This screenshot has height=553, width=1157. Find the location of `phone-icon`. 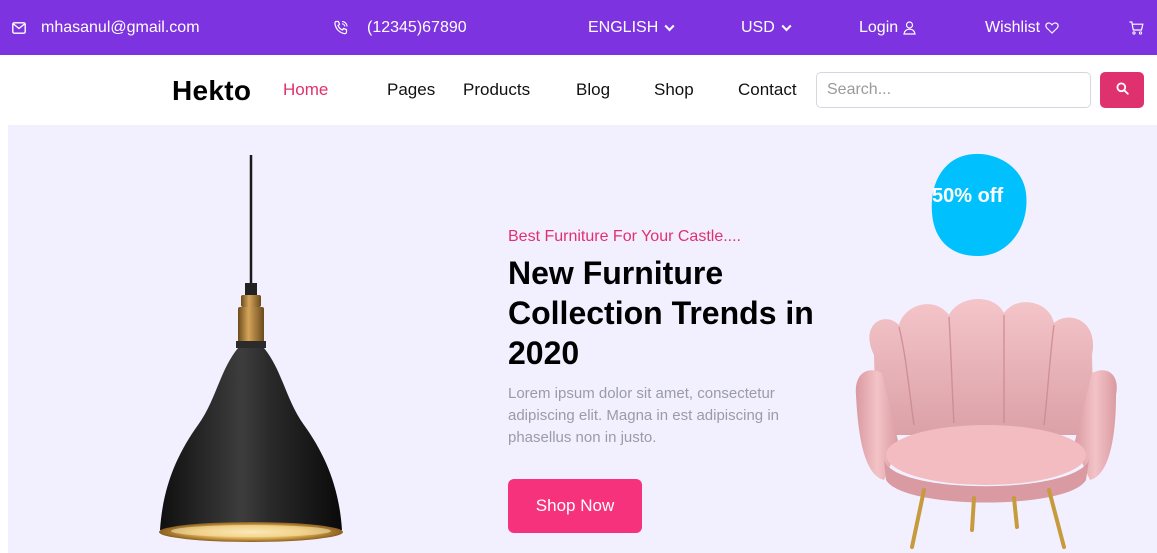

phone-icon is located at coordinates (341, 28).